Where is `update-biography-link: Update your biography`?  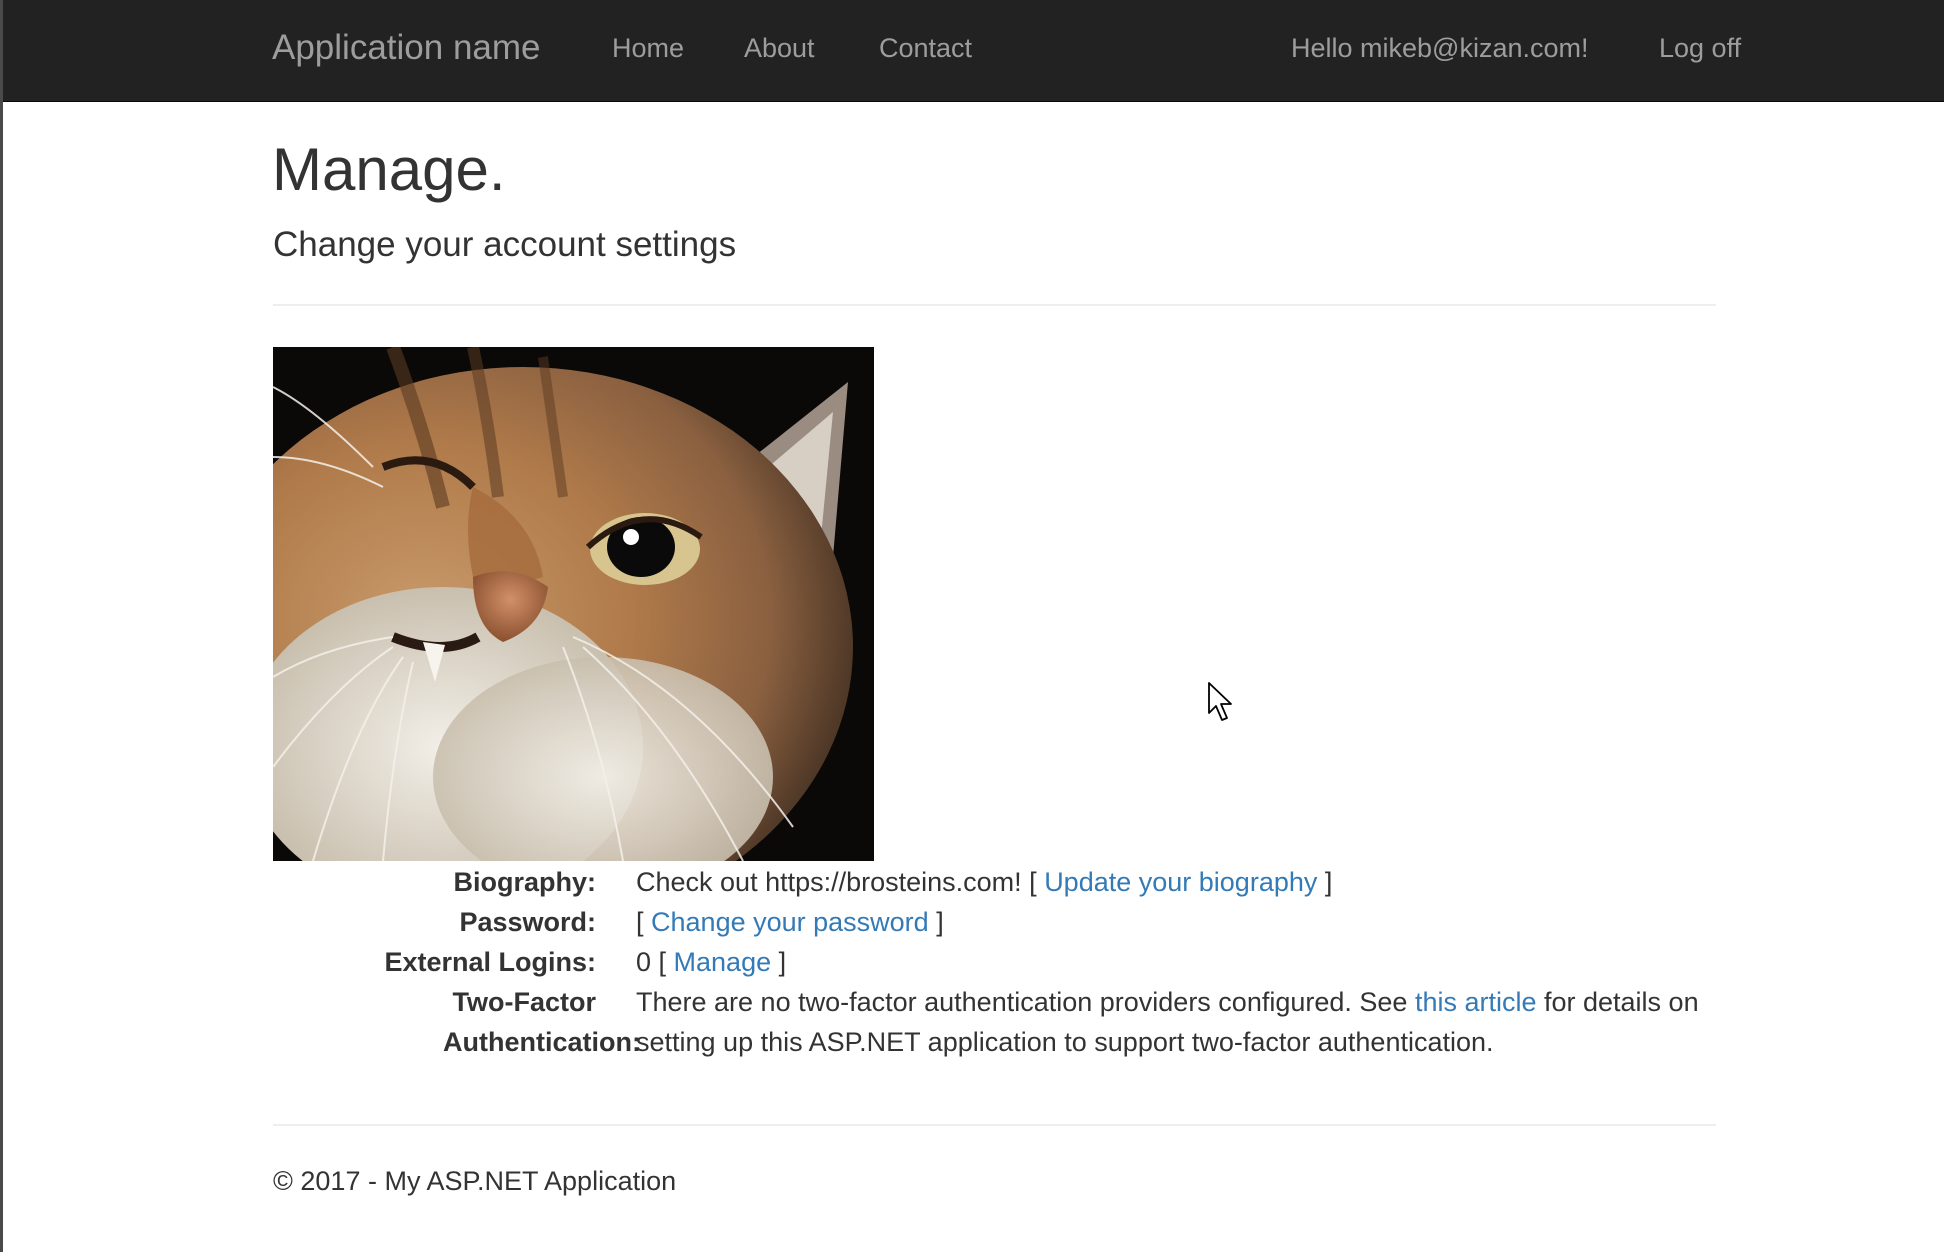
update-biography-link: Update your biography is located at coordinates (1180, 882).